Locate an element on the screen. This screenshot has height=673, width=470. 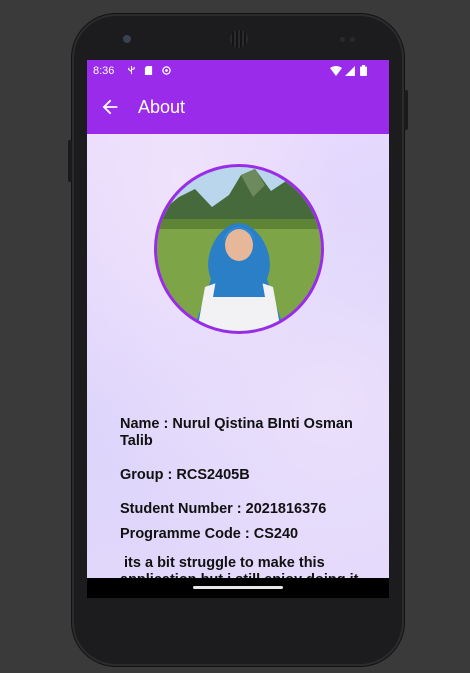
volume-button is located at coordinates (70, 161).